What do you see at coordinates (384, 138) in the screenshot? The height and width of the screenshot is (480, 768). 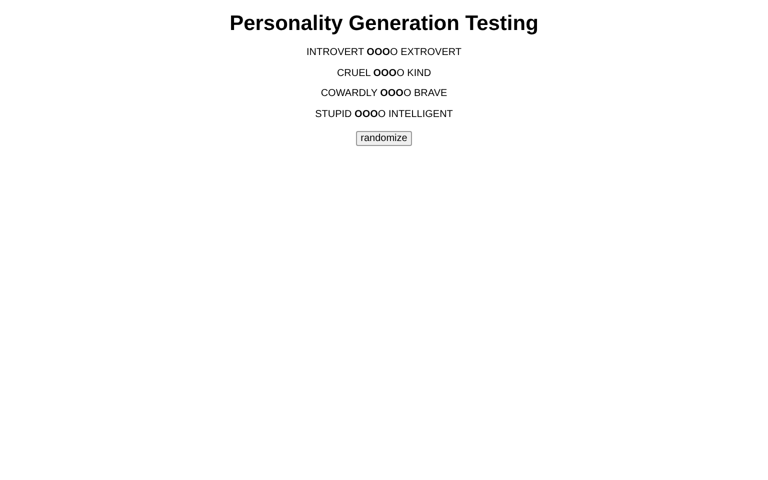 I see `randomize-button: randomize` at bounding box center [384, 138].